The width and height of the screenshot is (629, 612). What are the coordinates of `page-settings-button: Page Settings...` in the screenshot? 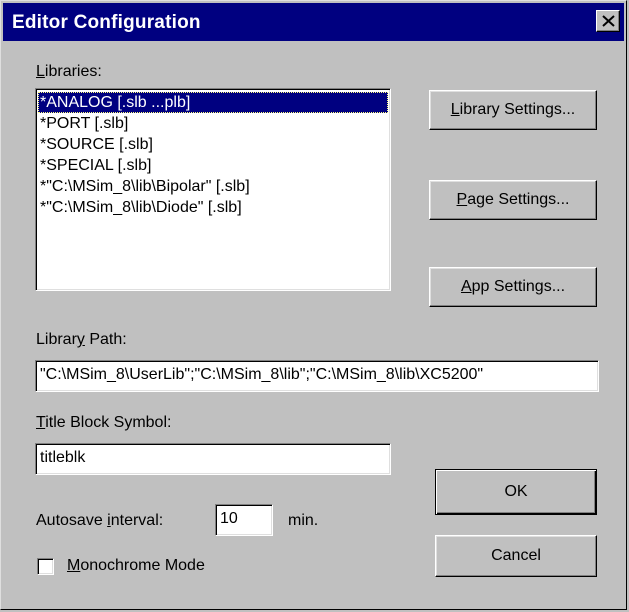 It's located at (513, 200).